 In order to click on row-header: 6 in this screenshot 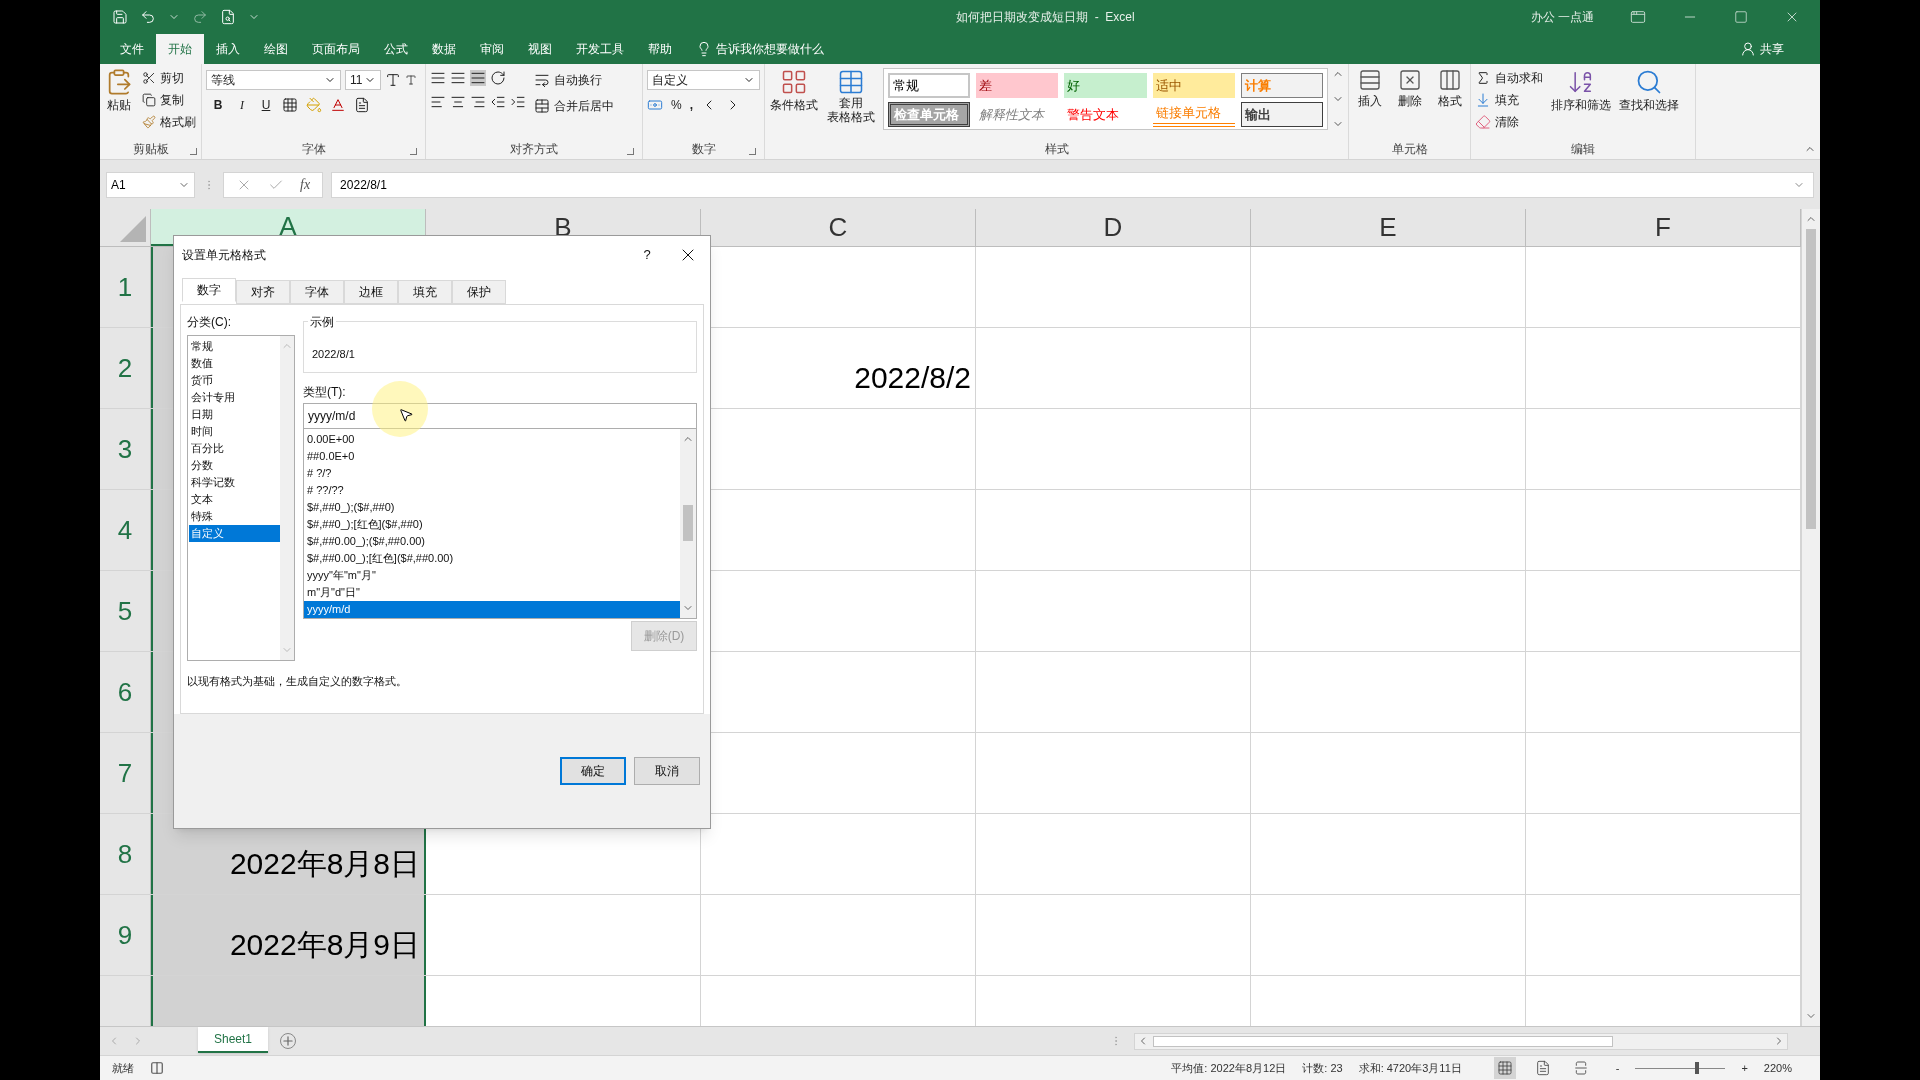, I will do `click(125, 692)`.